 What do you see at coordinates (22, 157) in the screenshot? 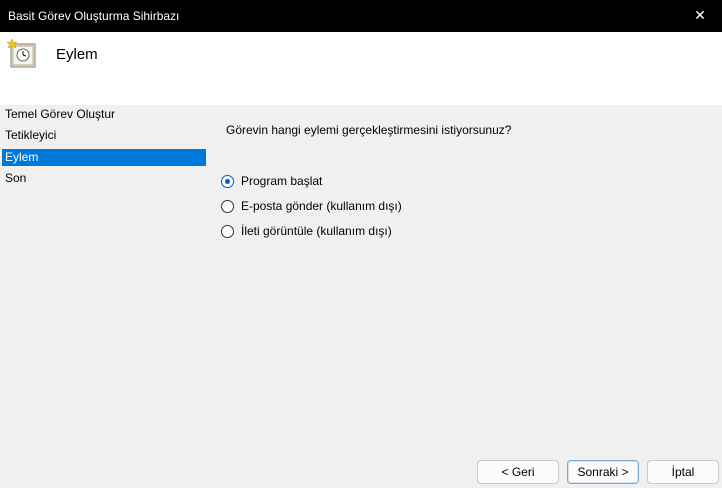
I see `sidebar-item-label: Eylem` at bounding box center [22, 157].